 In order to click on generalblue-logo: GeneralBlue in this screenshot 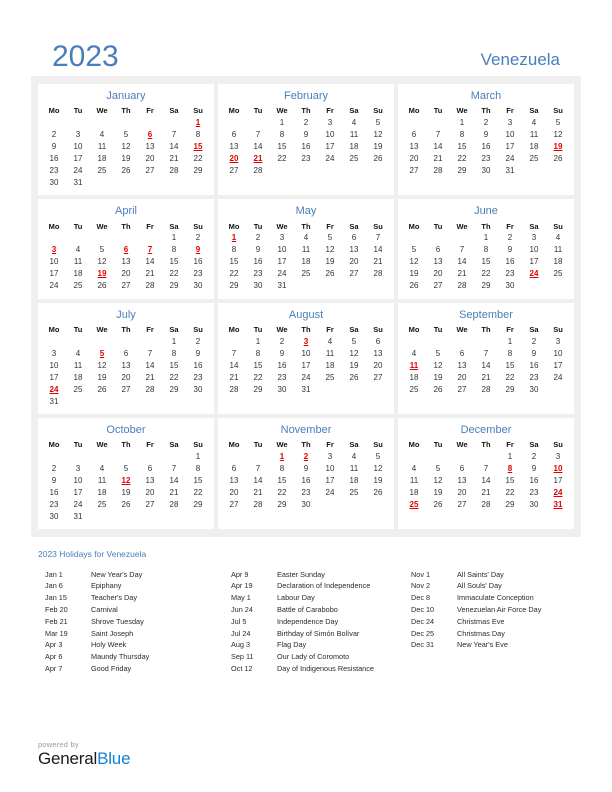, I will do `click(84, 759)`.